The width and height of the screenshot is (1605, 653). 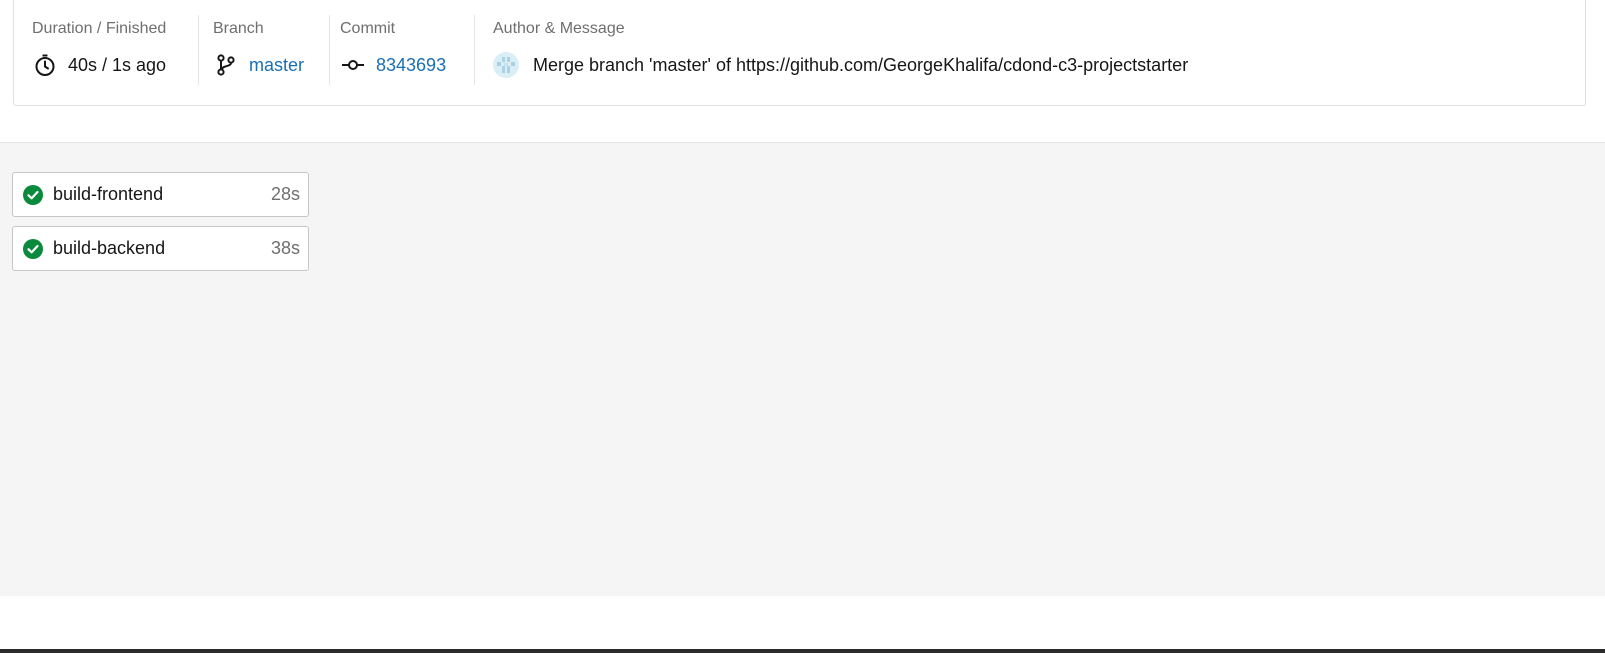 I want to click on duration-label: Duration / Finished, so click(x=99, y=28).